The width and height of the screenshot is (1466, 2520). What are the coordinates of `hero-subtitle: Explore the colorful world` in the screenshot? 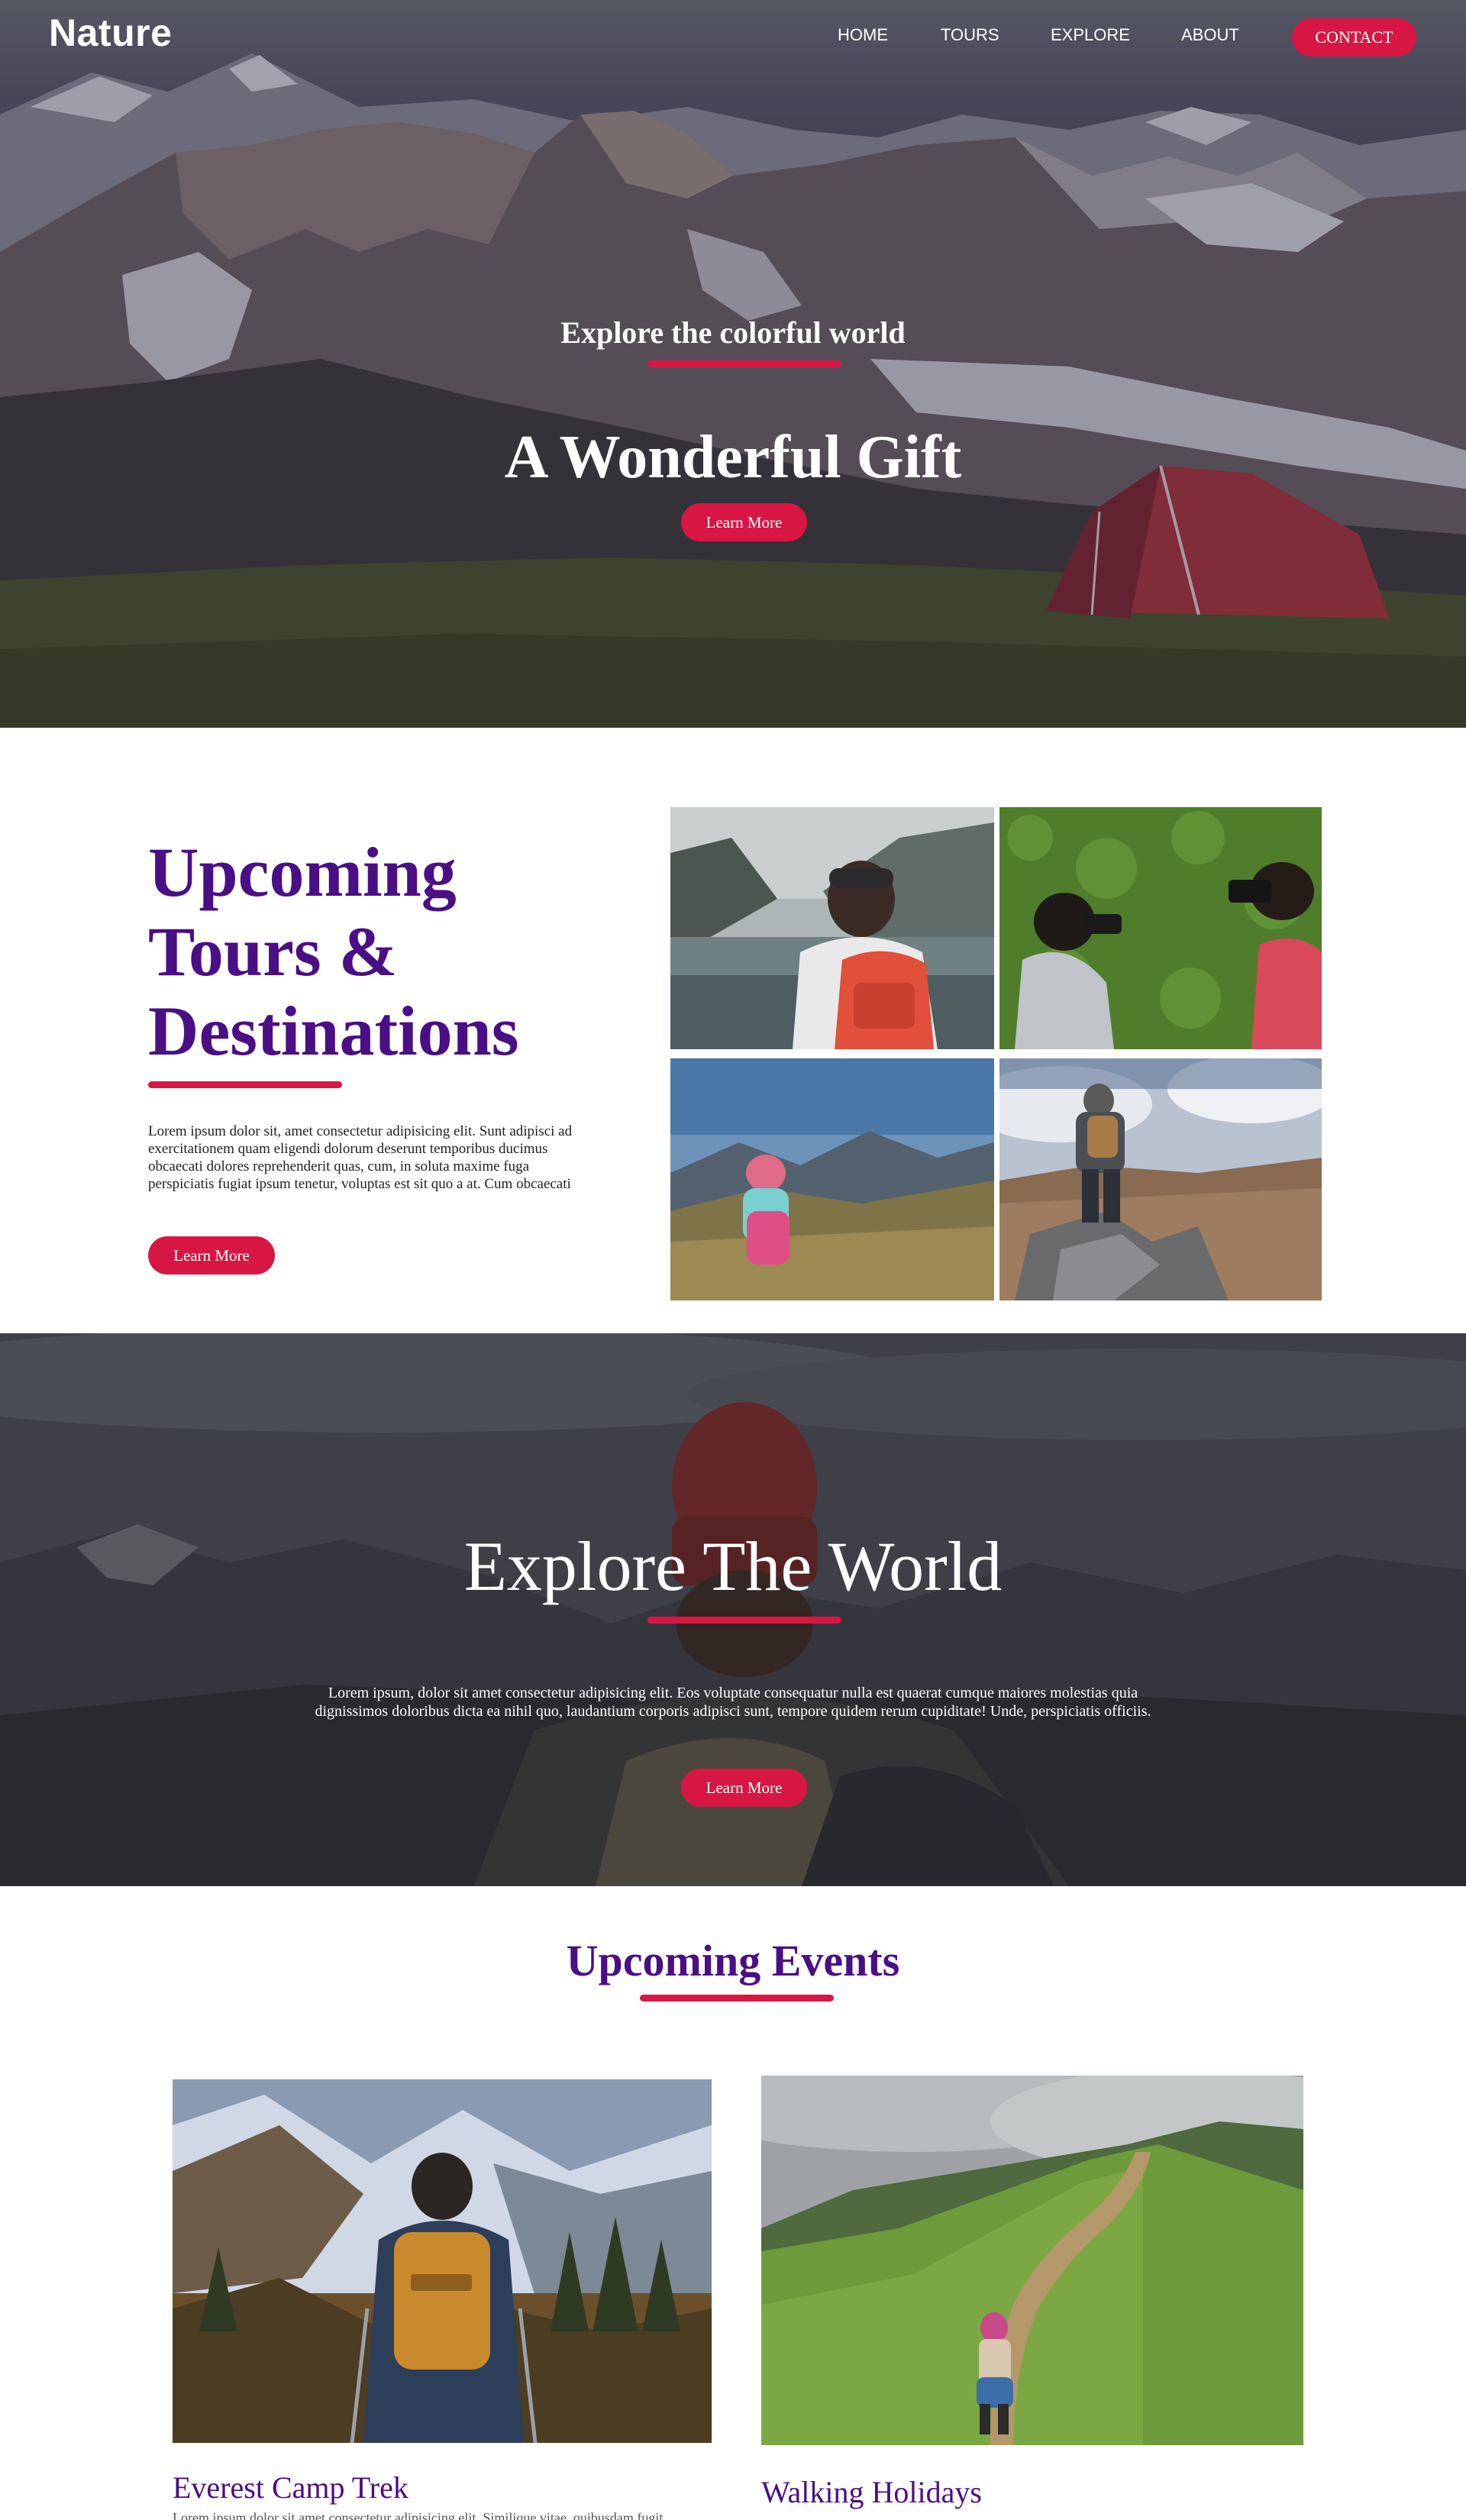 It's located at (733, 333).